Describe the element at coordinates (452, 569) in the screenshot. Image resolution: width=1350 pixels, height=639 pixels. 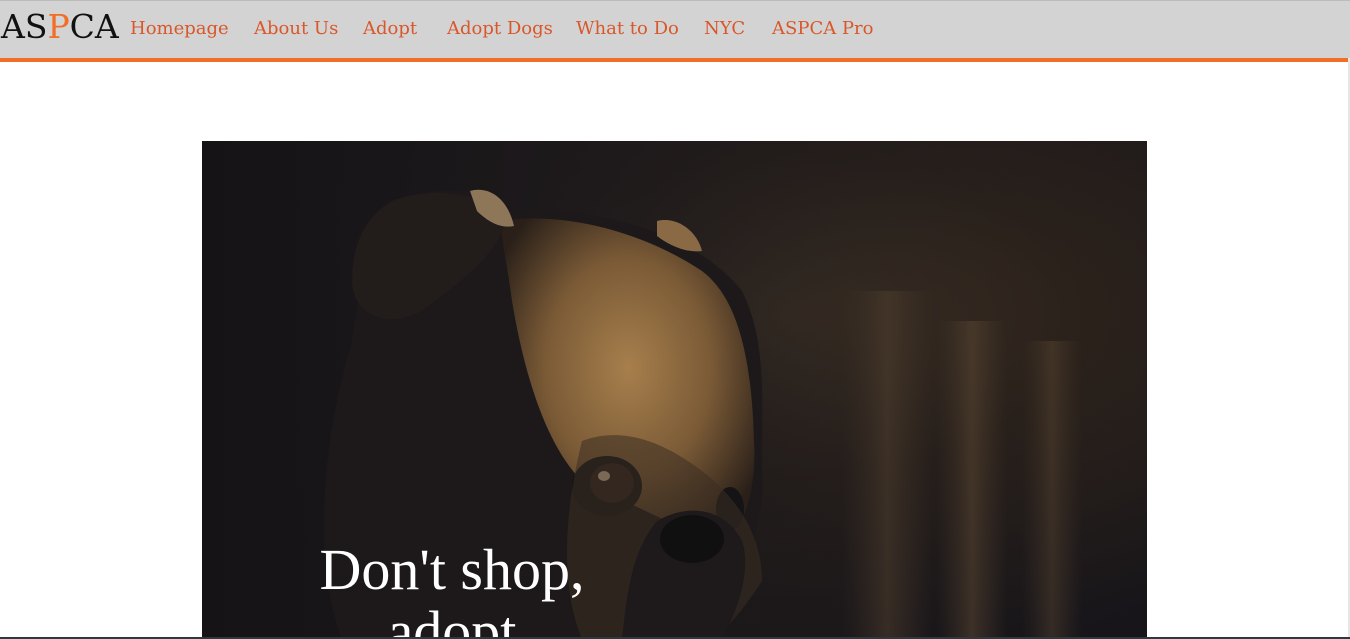
I see `hero-headline-line1: Don't shop,` at that location.